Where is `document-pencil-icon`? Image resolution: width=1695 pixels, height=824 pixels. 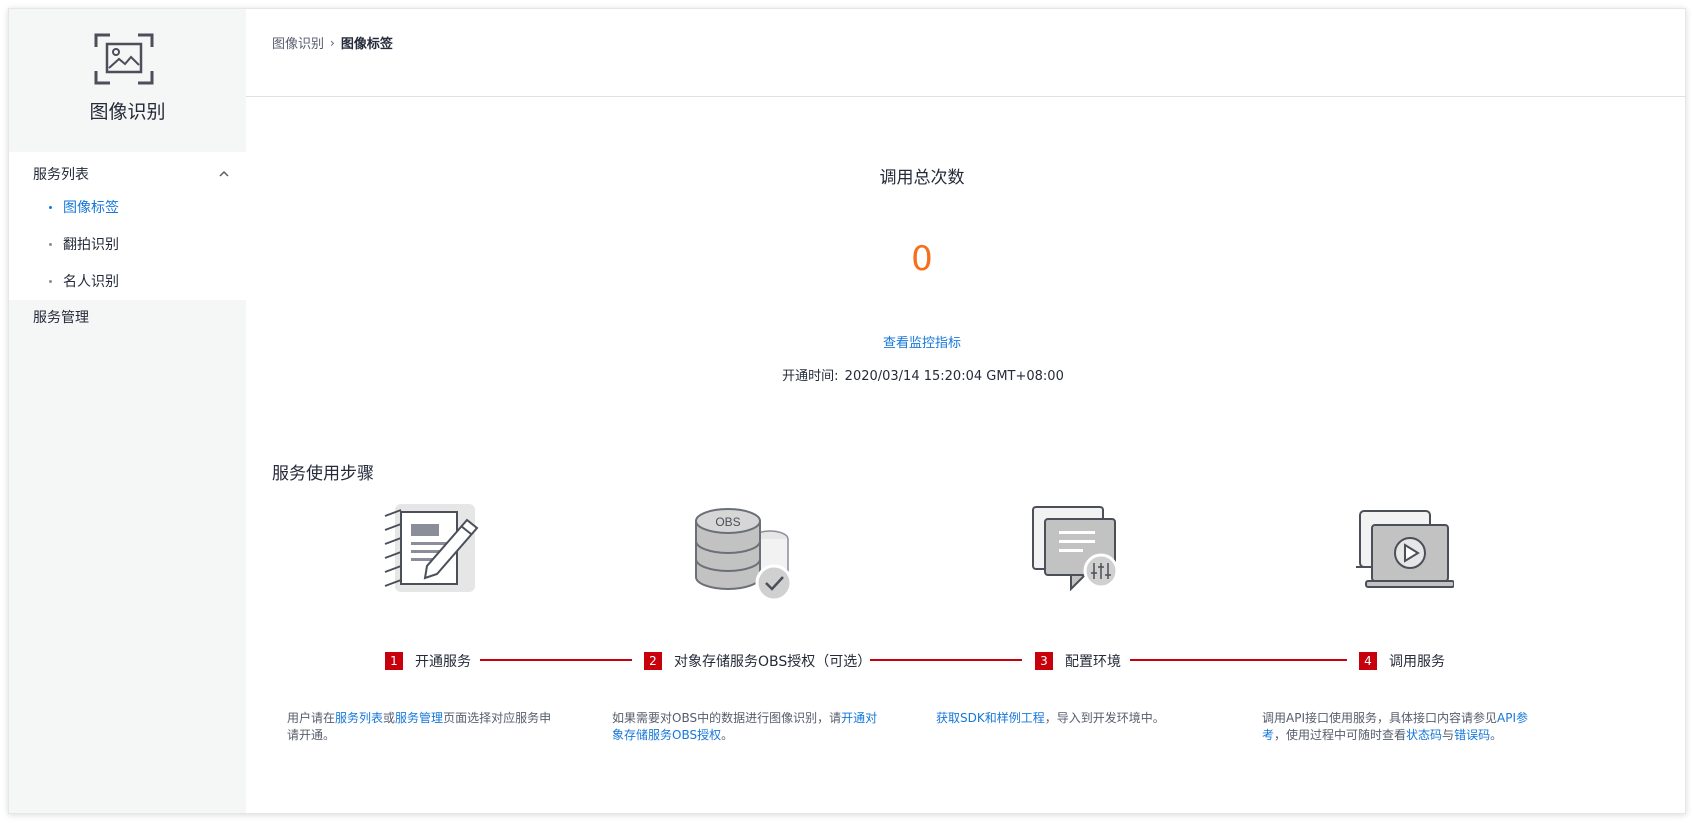
document-pencil-icon is located at coordinates (431, 548).